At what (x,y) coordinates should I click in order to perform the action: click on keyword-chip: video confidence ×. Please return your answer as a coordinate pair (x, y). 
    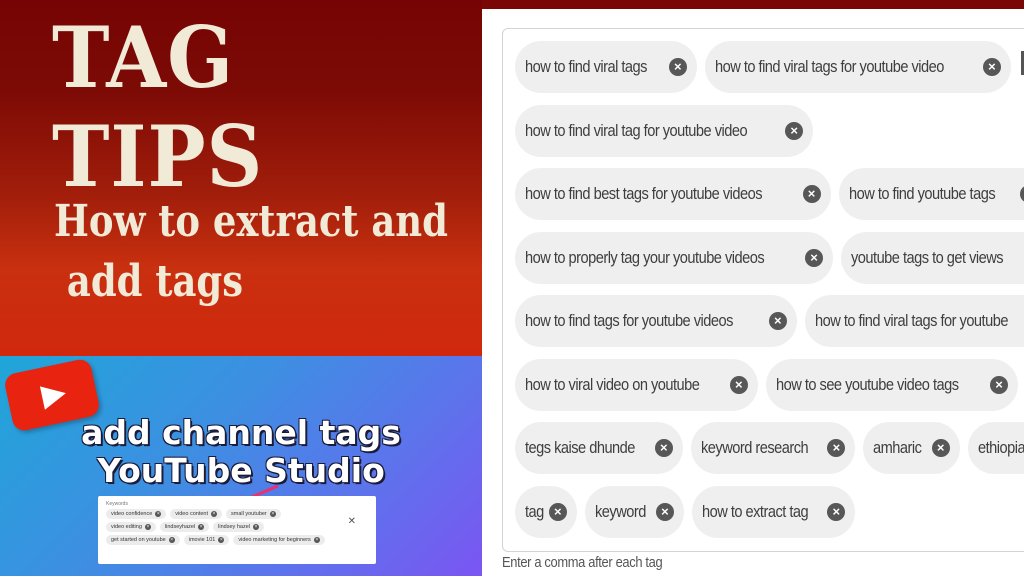
    Looking at the image, I should click on (136, 514).